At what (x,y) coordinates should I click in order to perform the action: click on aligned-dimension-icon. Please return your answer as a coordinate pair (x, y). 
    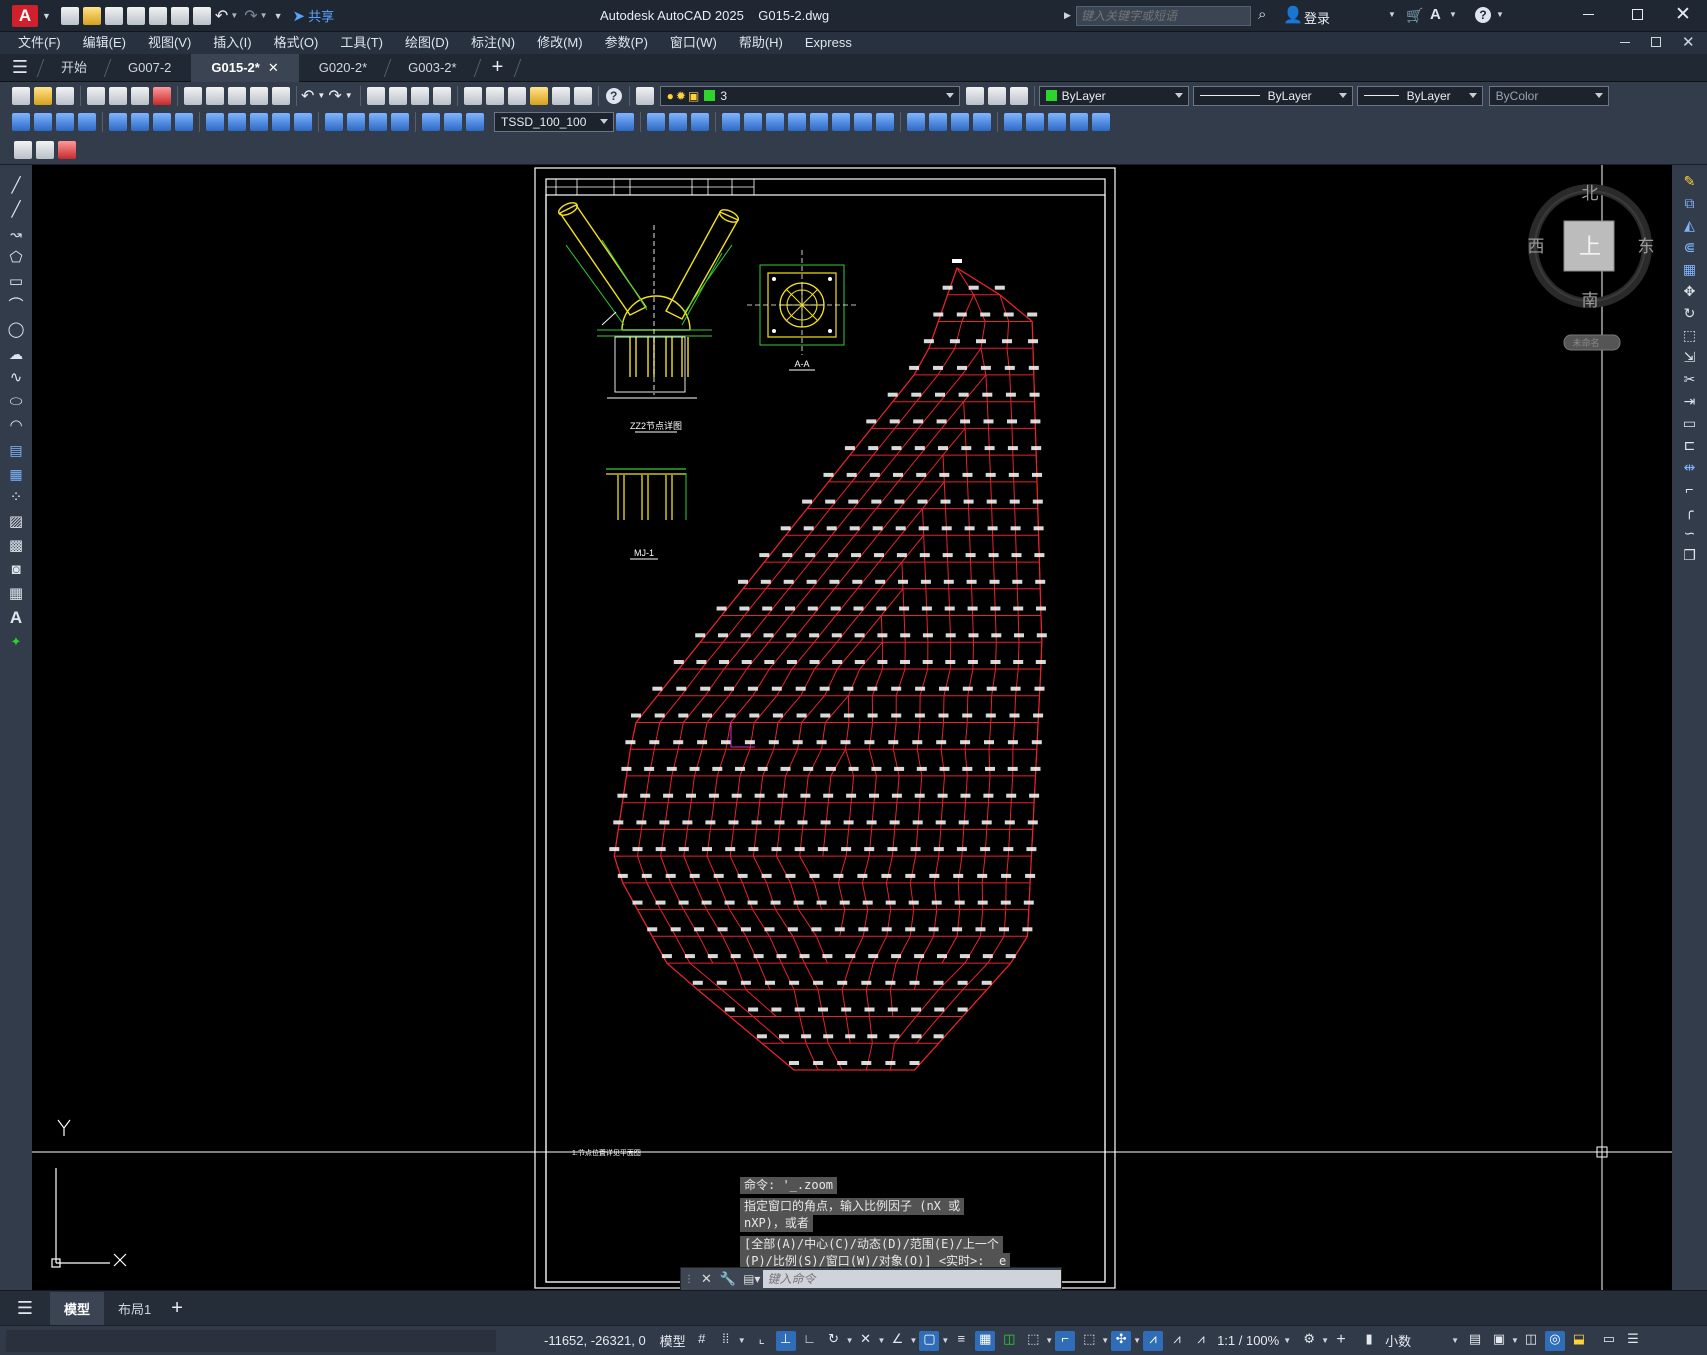
    Looking at the image, I should click on (43, 122).